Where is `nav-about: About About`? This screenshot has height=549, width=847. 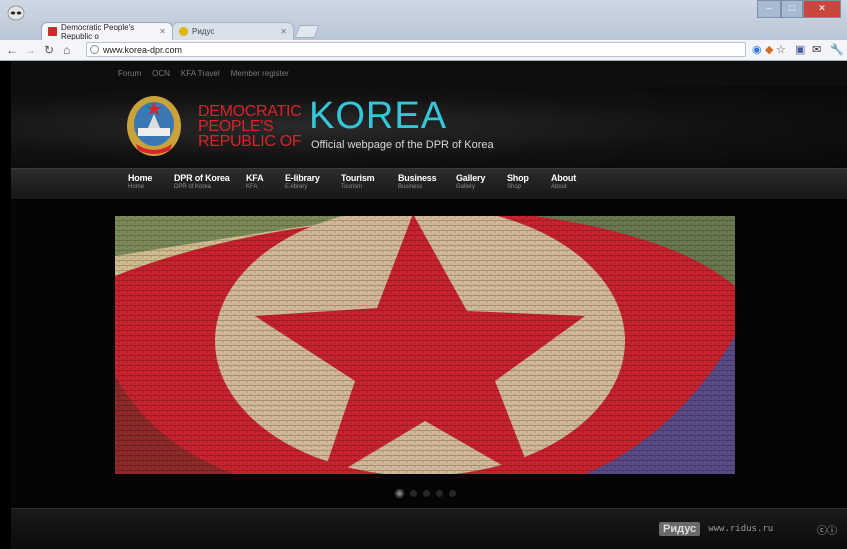
nav-about: About About is located at coordinates (563, 182).